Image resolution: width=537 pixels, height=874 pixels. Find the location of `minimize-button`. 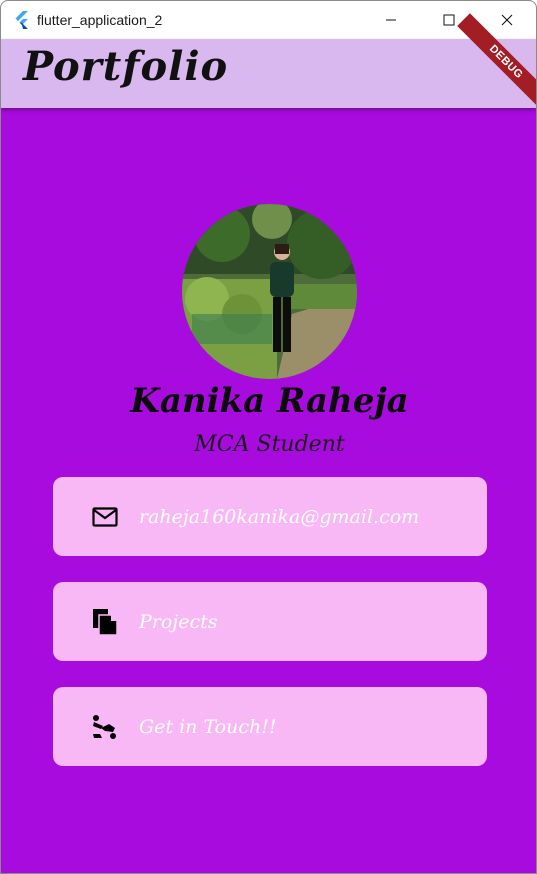

minimize-button is located at coordinates (391, 20).